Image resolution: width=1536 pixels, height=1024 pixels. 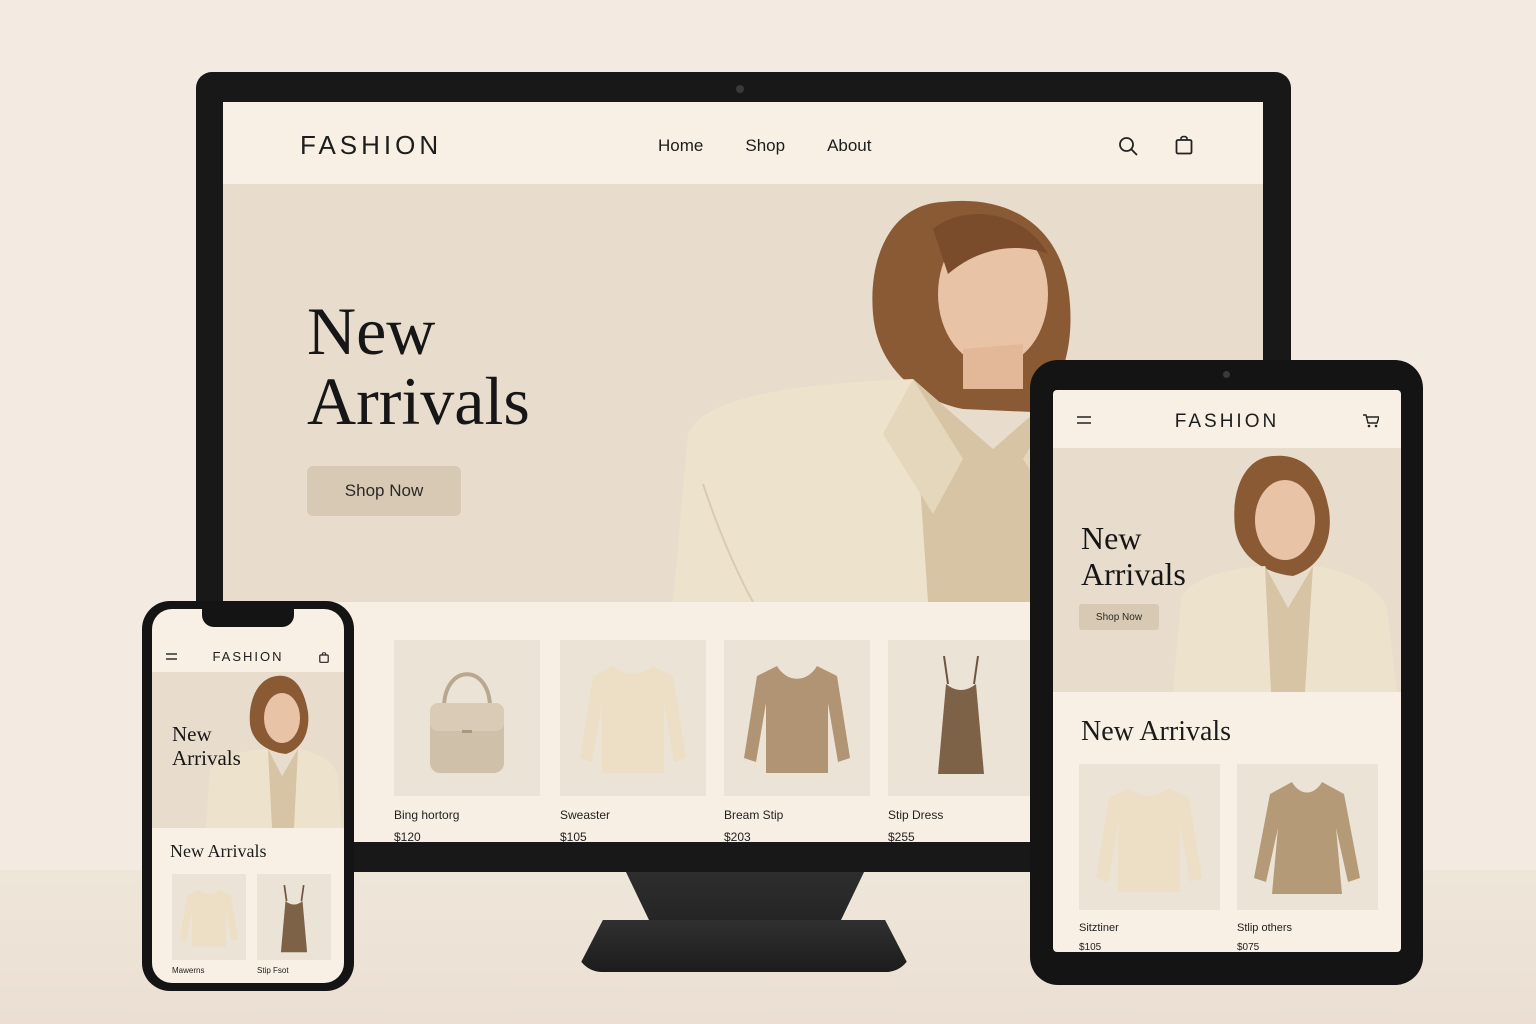 What do you see at coordinates (248, 750) in the screenshot?
I see `phone-hero: New Arrivals` at bounding box center [248, 750].